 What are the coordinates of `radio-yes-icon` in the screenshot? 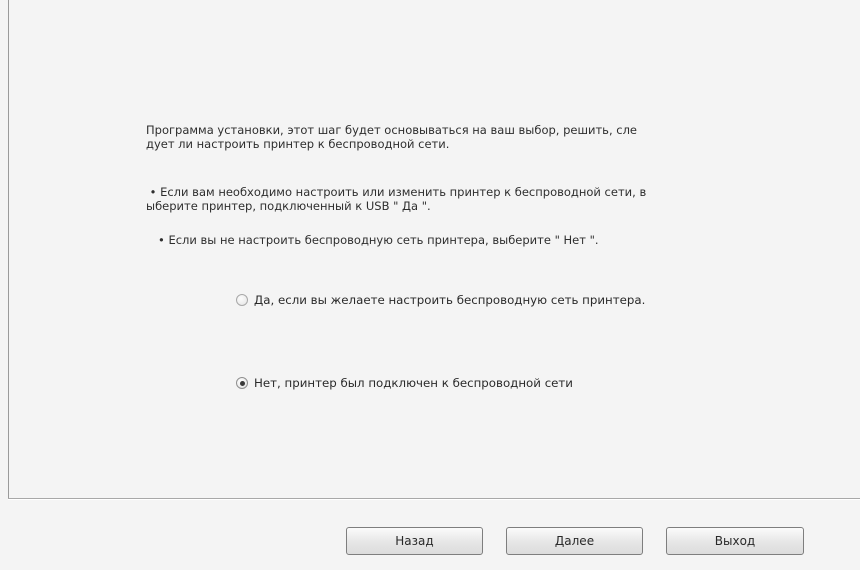 It's located at (242, 300).